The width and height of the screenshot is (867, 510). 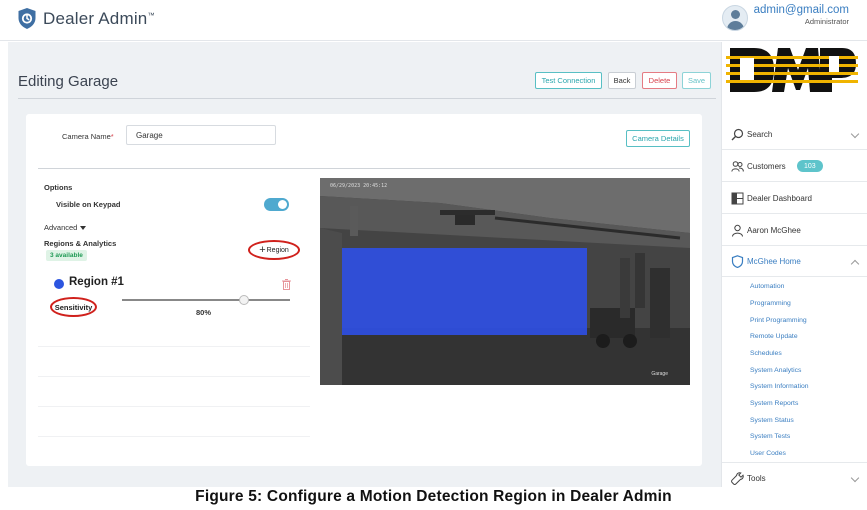 What do you see at coordinates (27, 18) in the screenshot?
I see `shield-logo-icon` at bounding box center [27, 18].